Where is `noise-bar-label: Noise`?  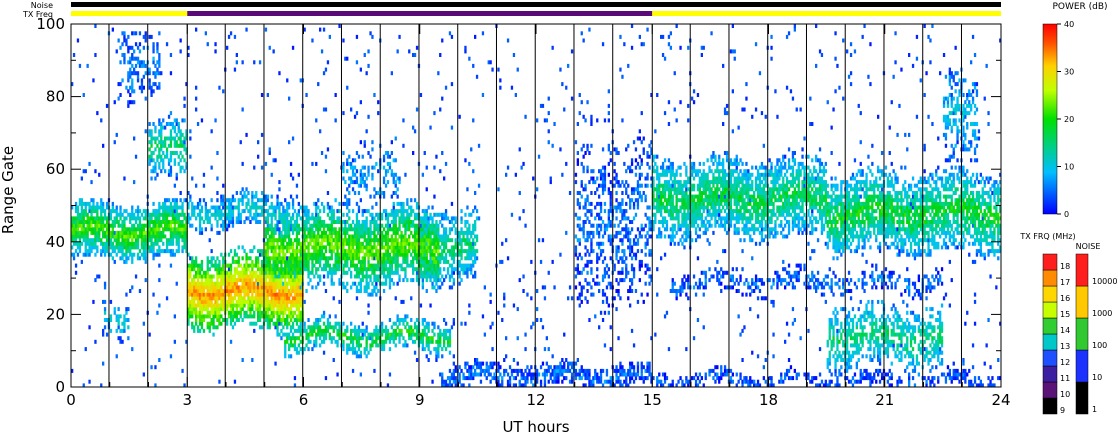
noise-bar-label: Noise is located at coordinates (42, 5).